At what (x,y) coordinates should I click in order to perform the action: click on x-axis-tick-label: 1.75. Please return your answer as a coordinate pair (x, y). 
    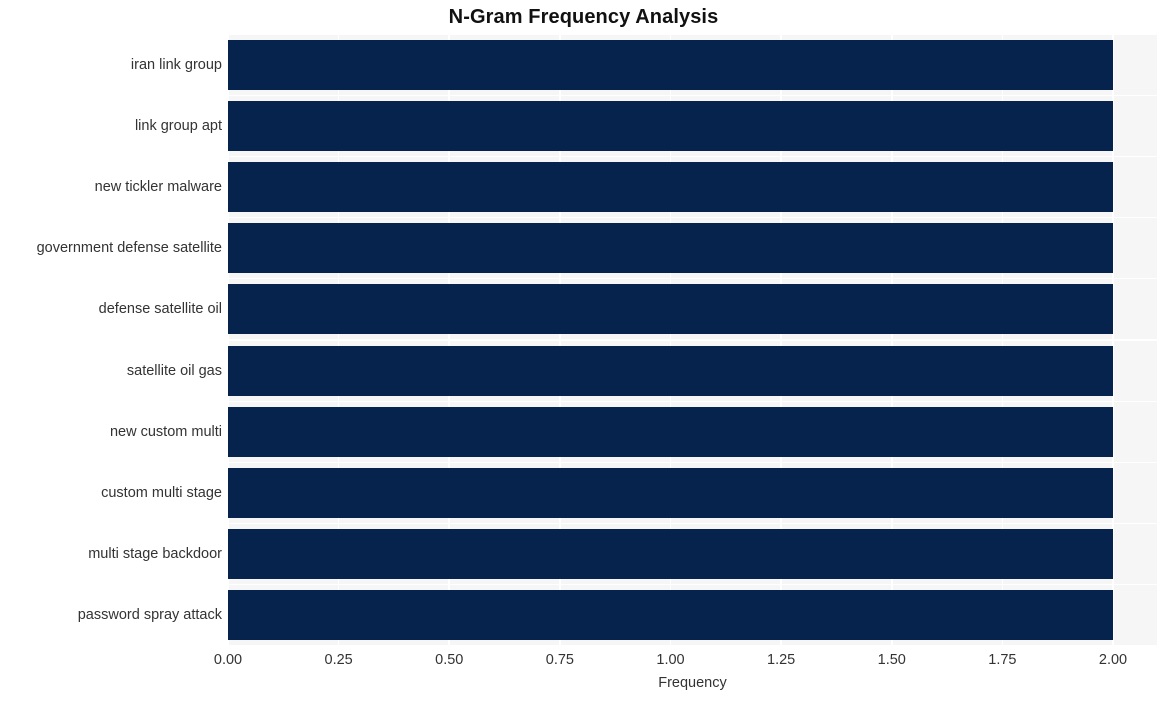
    Looking at the image, I should click on (1002, 660).